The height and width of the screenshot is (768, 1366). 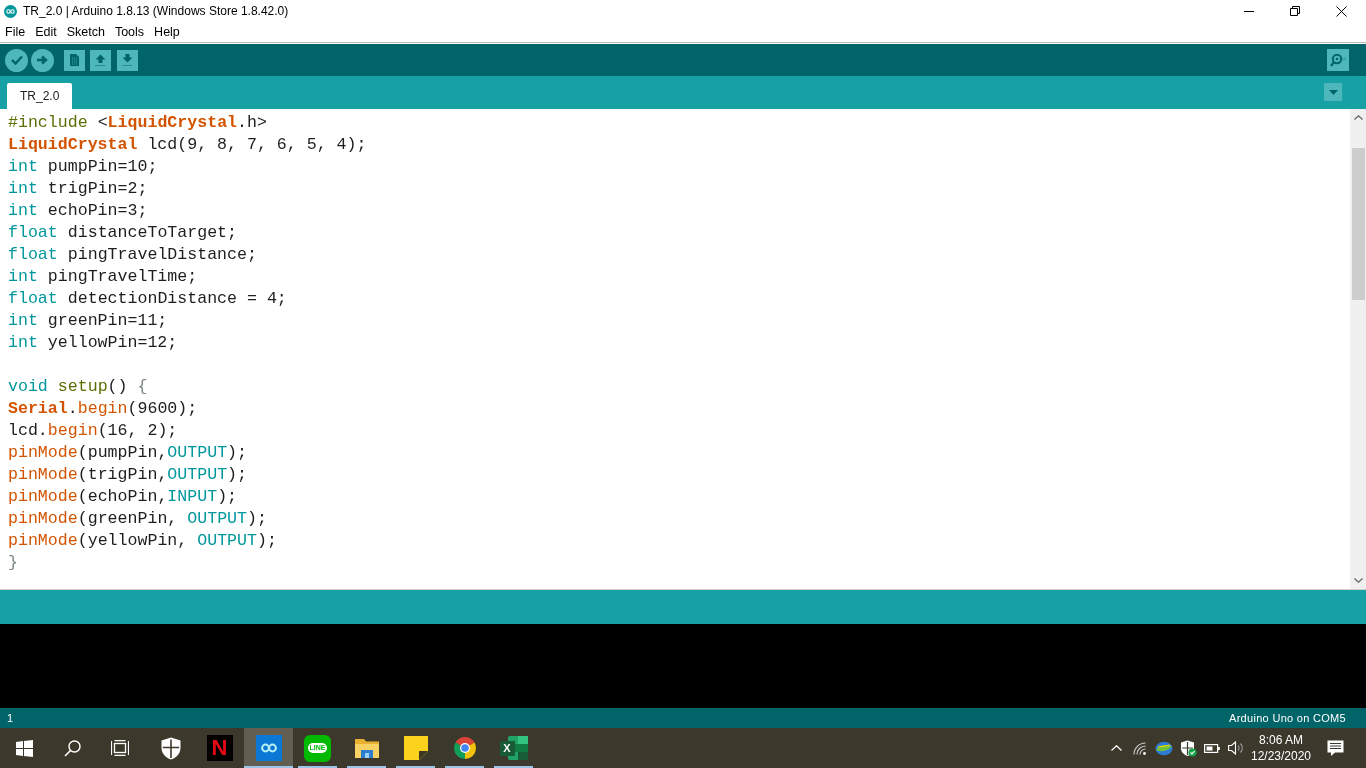 I want to click on close-icon, so click(x=1341, y=11).